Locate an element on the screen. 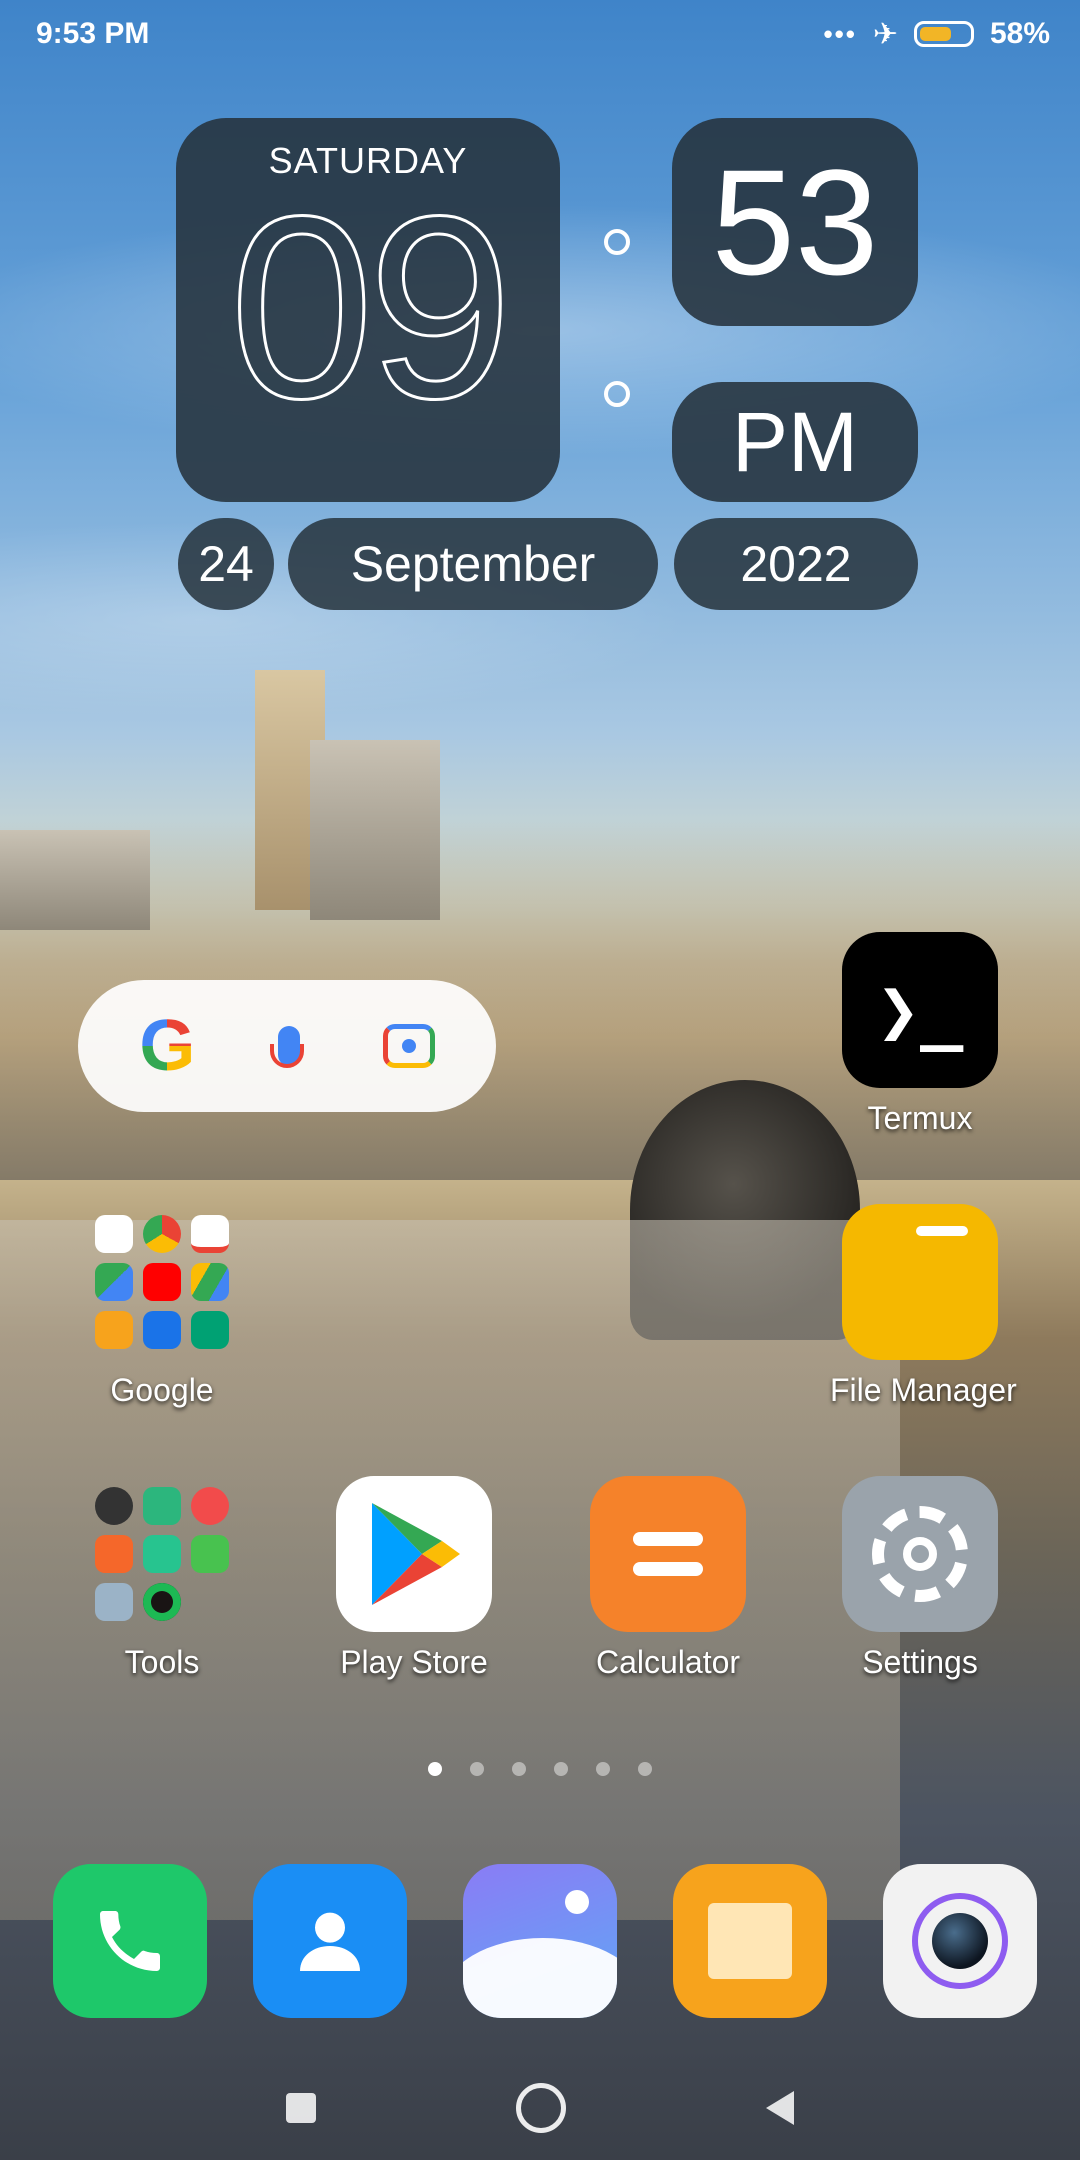  app-label: Settings is located at coordinates (920, 1662).